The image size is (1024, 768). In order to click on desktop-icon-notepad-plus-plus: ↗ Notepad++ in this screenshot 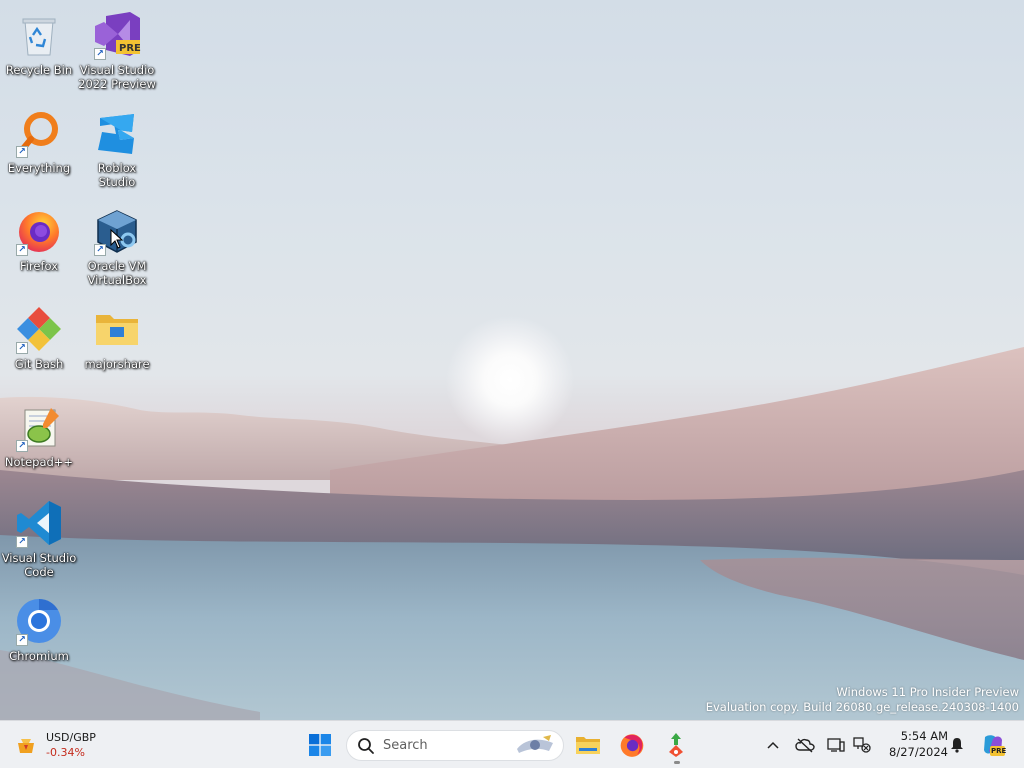, I will do `click(39, 444)`.